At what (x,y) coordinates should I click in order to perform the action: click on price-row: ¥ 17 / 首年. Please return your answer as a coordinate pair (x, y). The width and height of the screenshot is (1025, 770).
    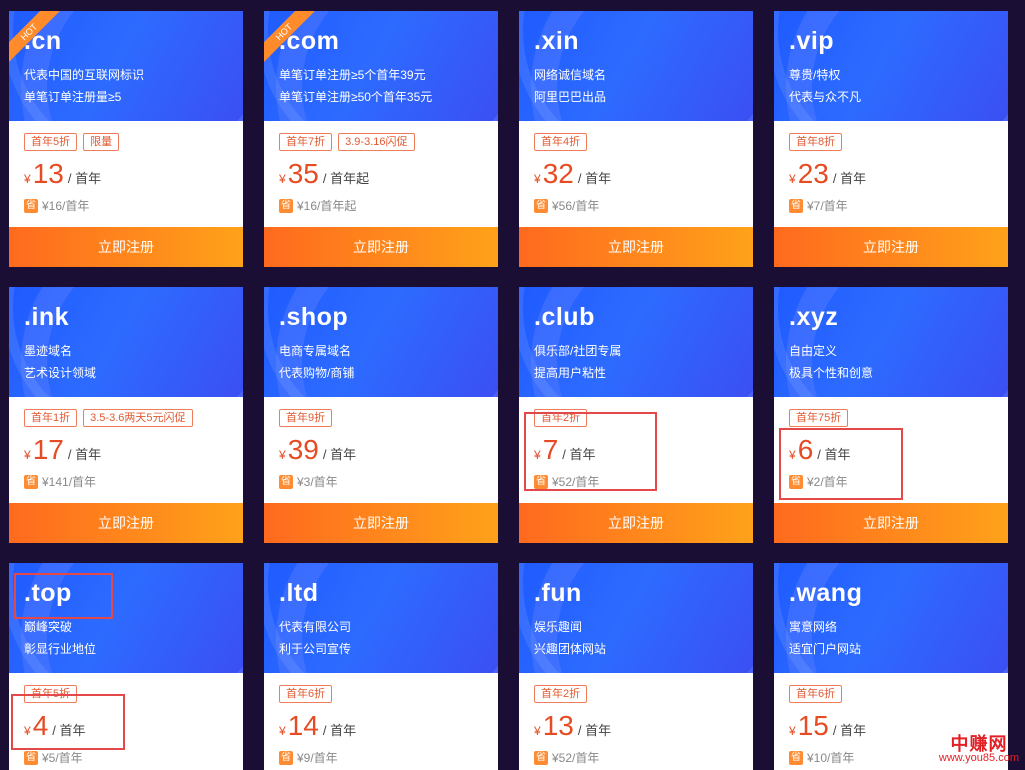
    Looking at the image, I should click on (62, 450).